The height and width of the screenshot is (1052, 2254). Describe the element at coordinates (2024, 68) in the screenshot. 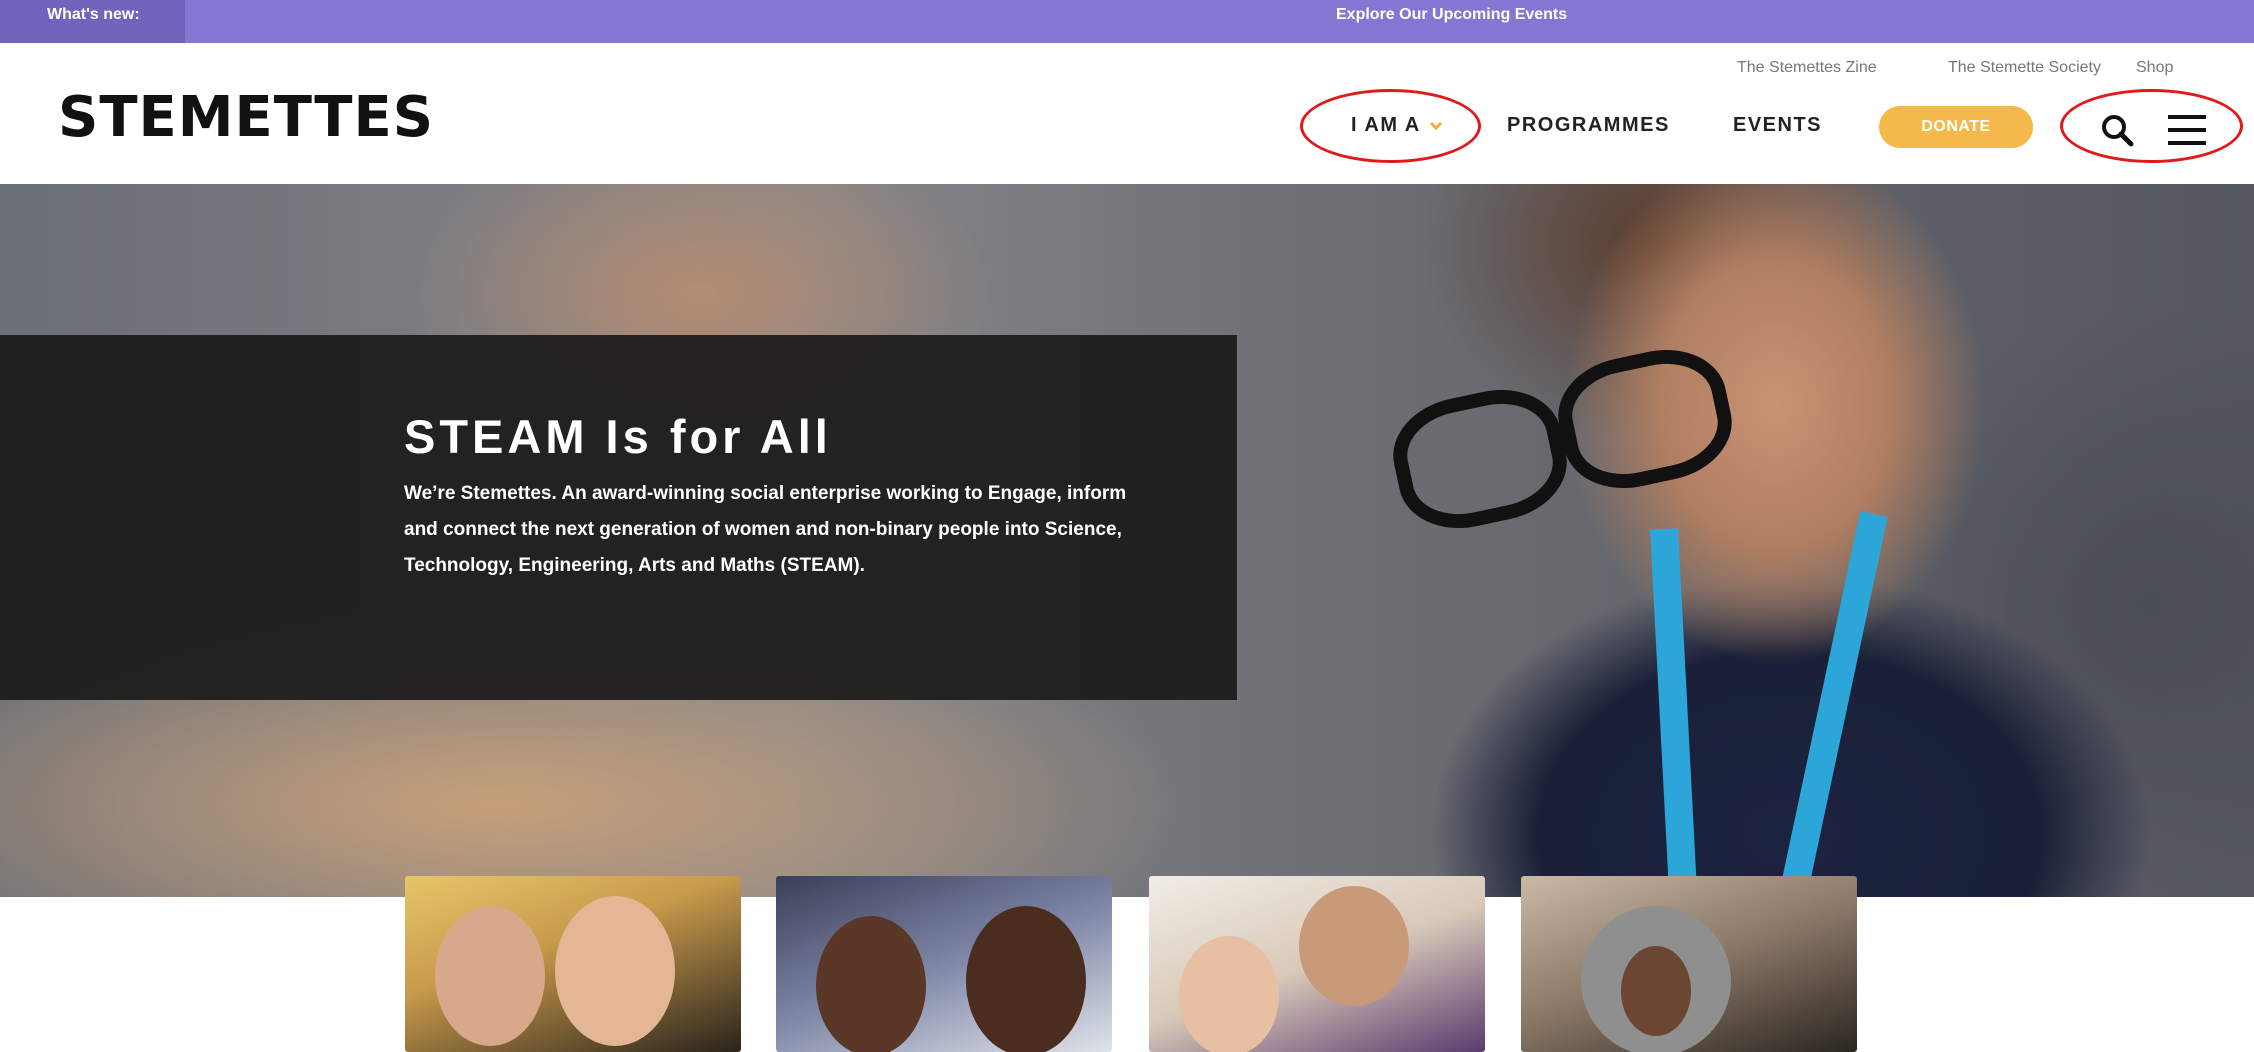

I see `society-link: The Stemette Society` at that location.